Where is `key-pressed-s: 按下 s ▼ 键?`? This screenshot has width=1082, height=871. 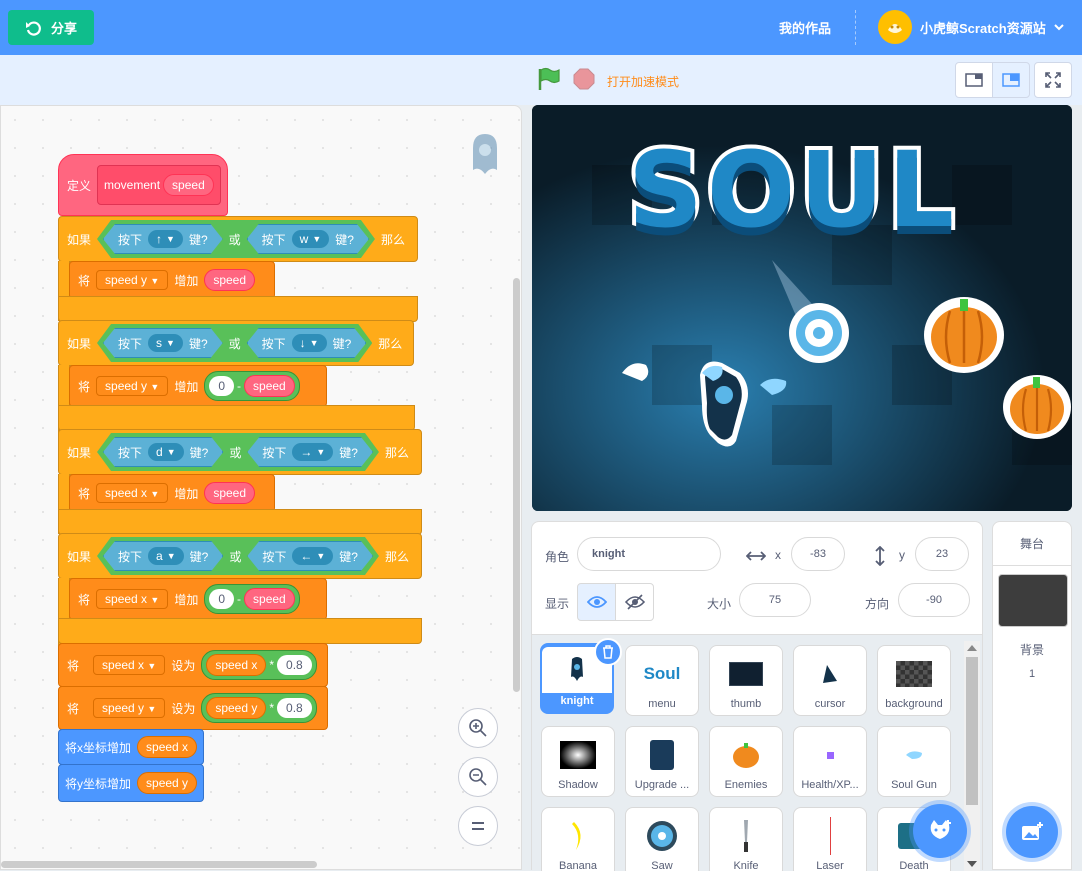
key-pressed-s: 按下 s ▼ 键? is located at coordinates (163, 343).